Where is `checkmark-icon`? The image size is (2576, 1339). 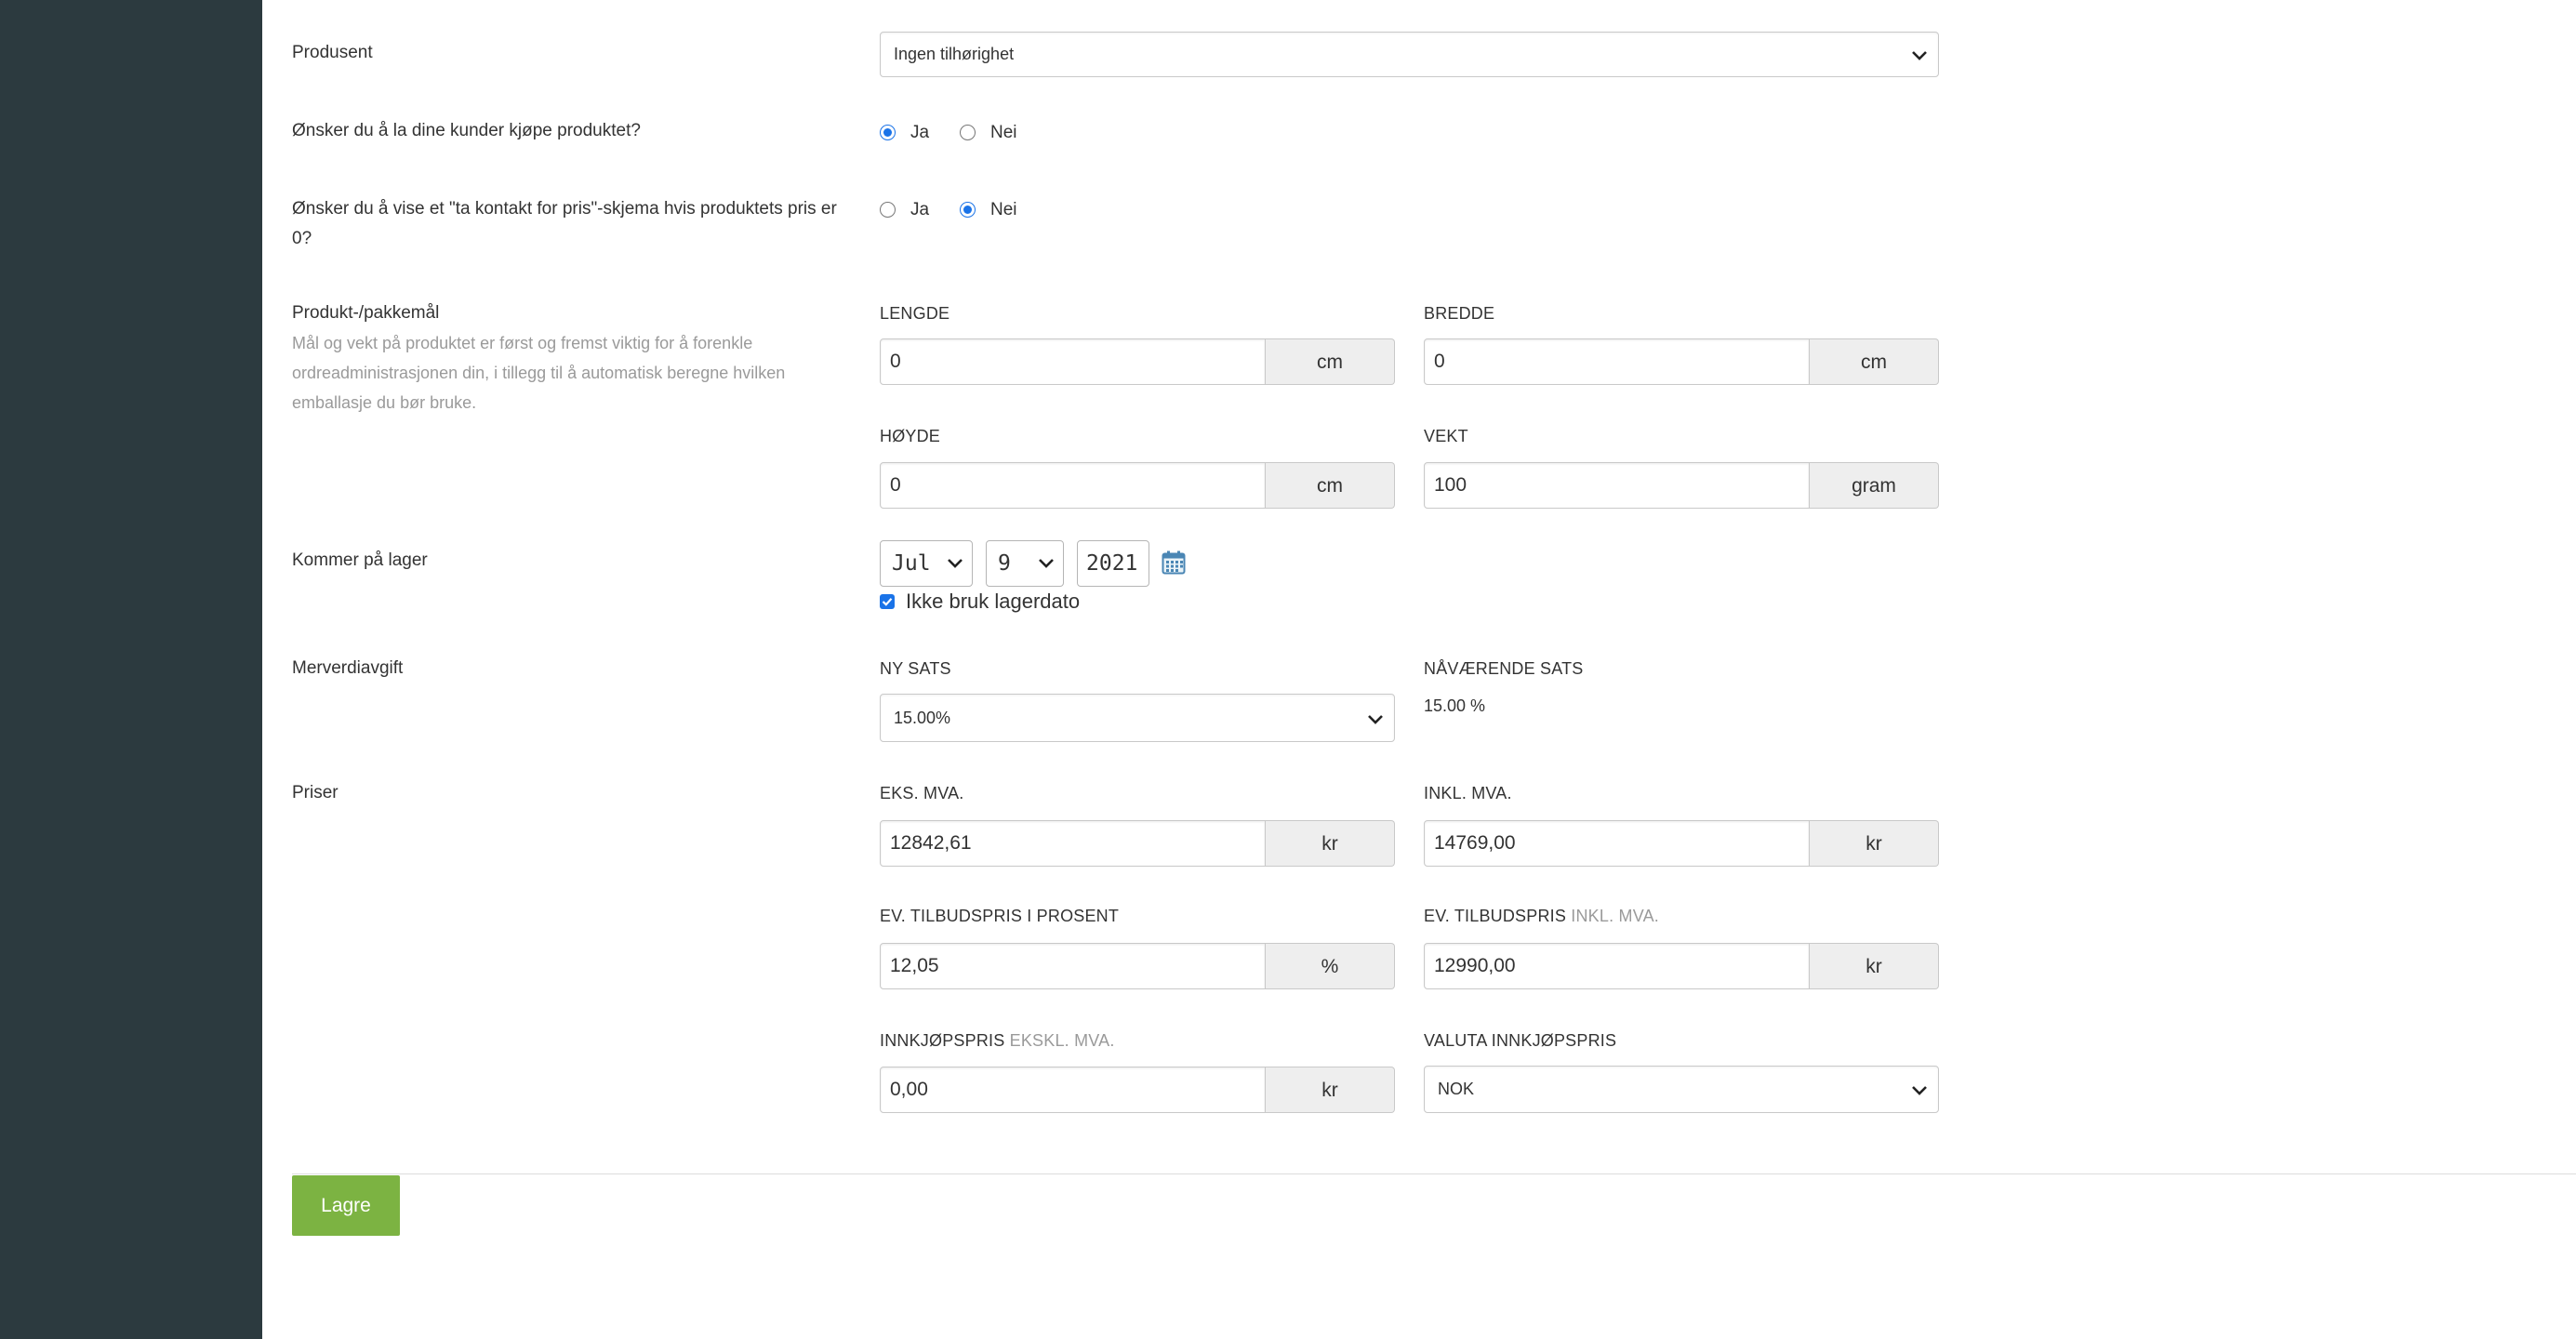
checkmark-icon is located at coordinates (887, 602).